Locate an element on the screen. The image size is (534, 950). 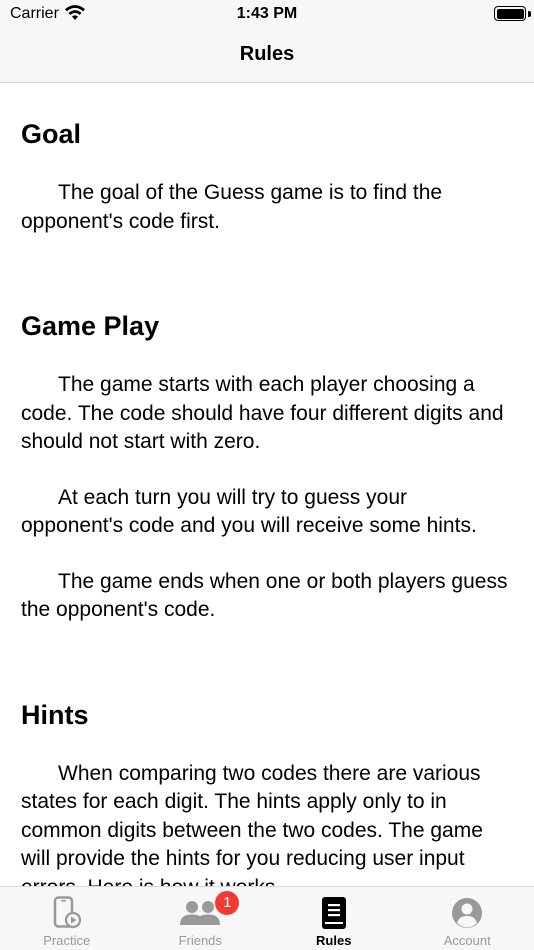
book-icon is located at coordinates (334, 913).